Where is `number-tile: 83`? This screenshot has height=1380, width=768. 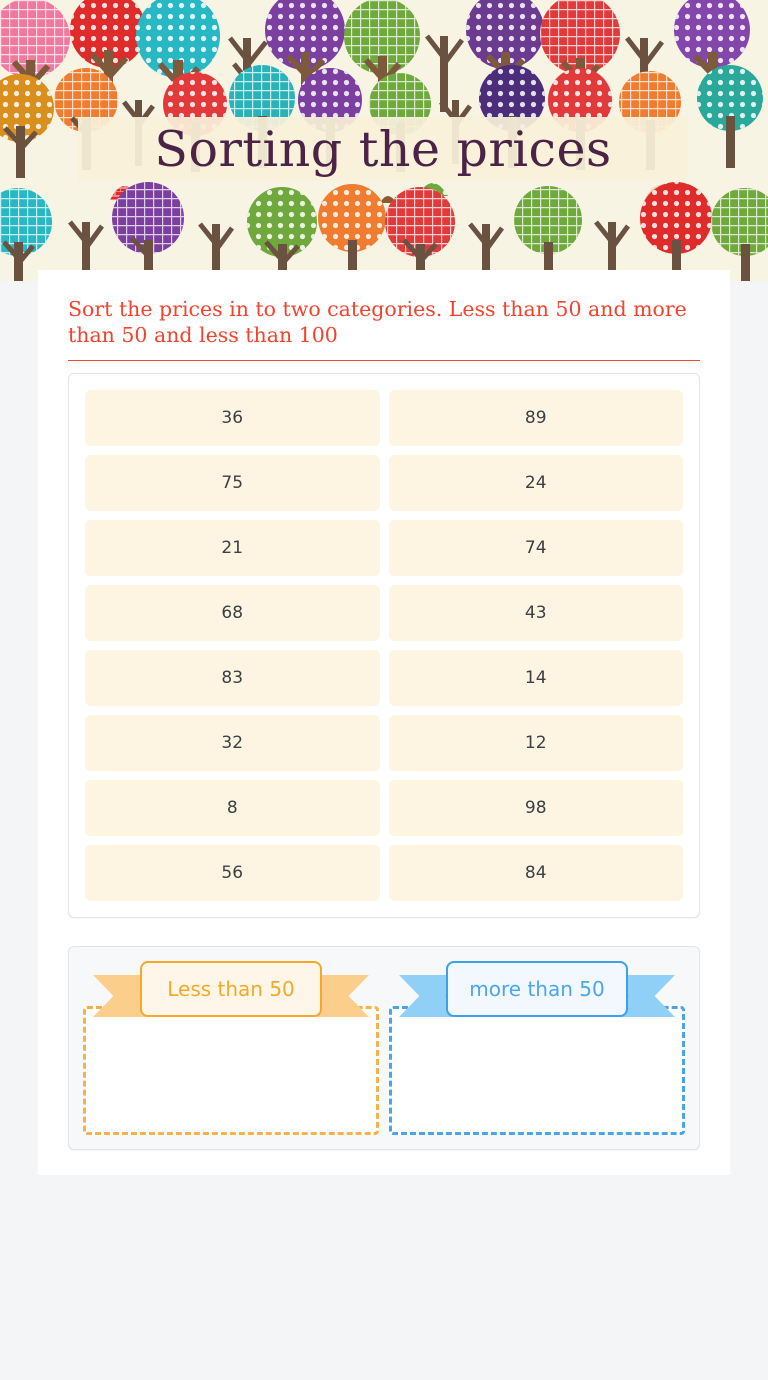
number-tile: 83 is located at coordinates (232, 678).